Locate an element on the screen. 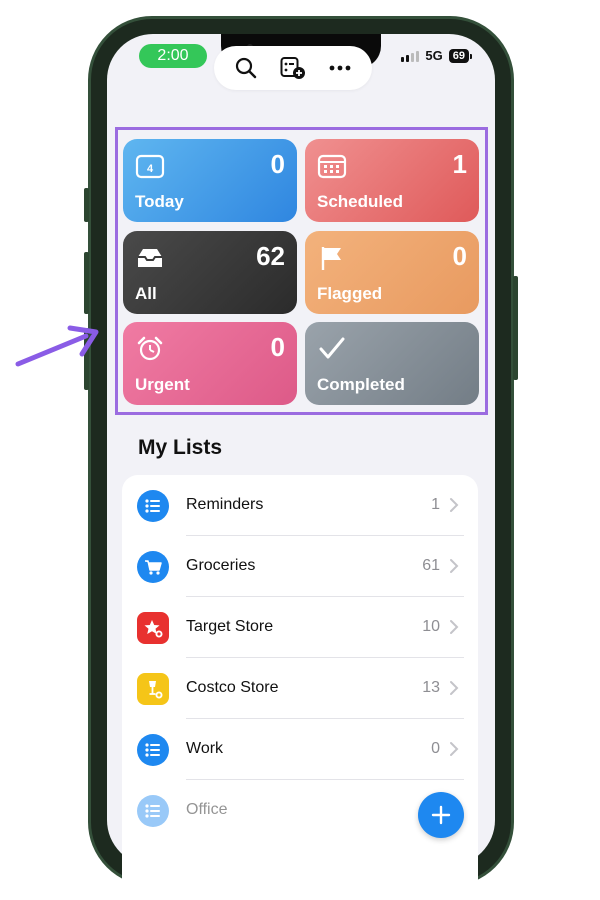 The height and width of the screenshot is (900, 600). flag-icon is located at coordinates (331, 258).